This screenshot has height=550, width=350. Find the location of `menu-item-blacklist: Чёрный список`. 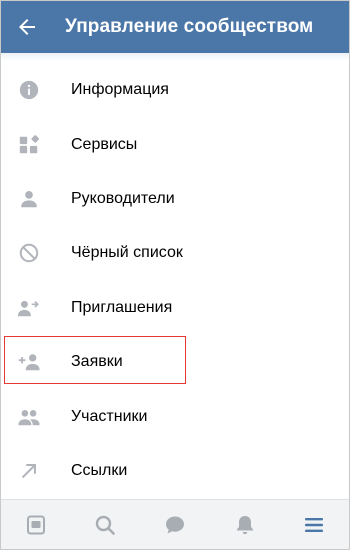

menu-item-blacklist: Чёрный список is located at coordinates (175, 253).